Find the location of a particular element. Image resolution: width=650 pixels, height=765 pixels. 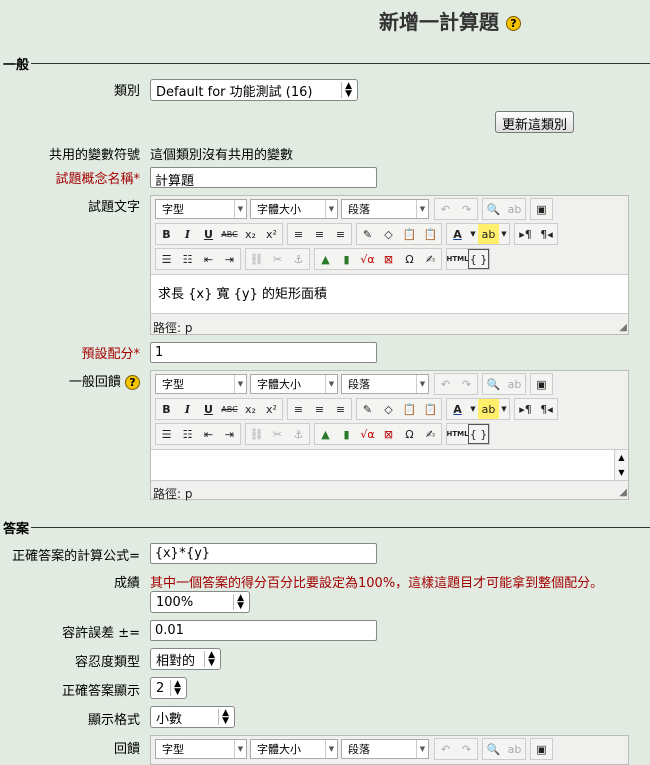

update-category-button: 更新這類別 is located at coordinates (534, 122).